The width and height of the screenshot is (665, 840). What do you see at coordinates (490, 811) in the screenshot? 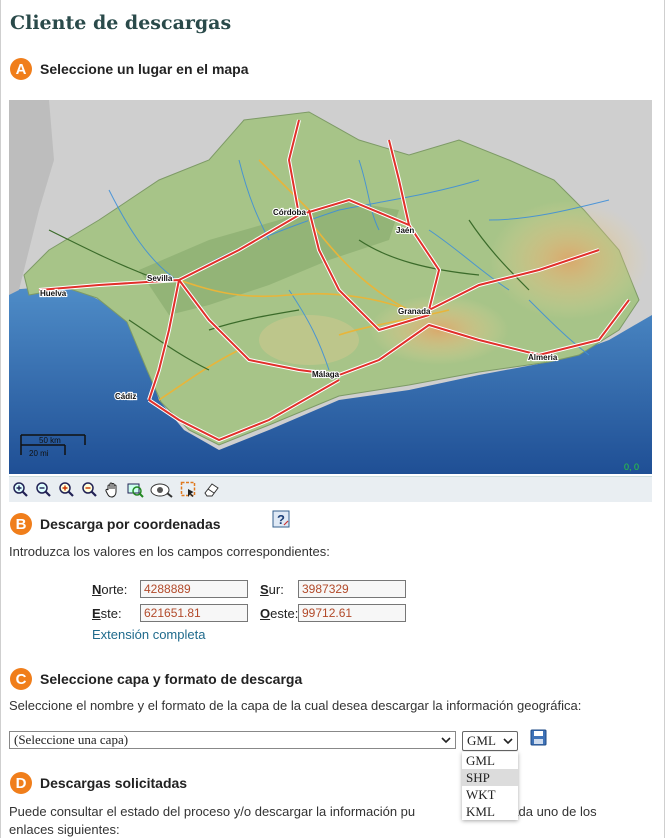
I see `format-option-kml: KML` at bounding box center [490, 811].